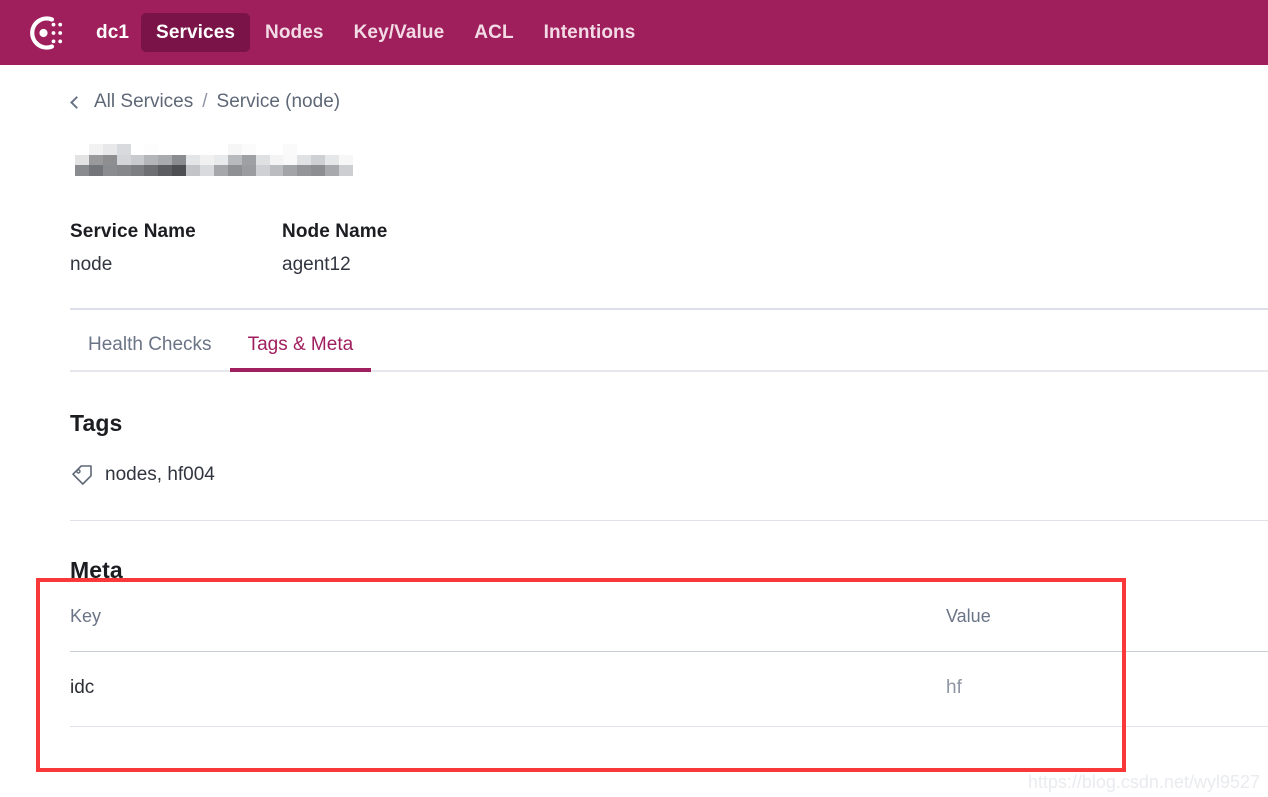 Image resolution: width=1268 pixels, height=797 pixels. I want to click on nav-item-key-value: Key/Value, so click(399, 33).